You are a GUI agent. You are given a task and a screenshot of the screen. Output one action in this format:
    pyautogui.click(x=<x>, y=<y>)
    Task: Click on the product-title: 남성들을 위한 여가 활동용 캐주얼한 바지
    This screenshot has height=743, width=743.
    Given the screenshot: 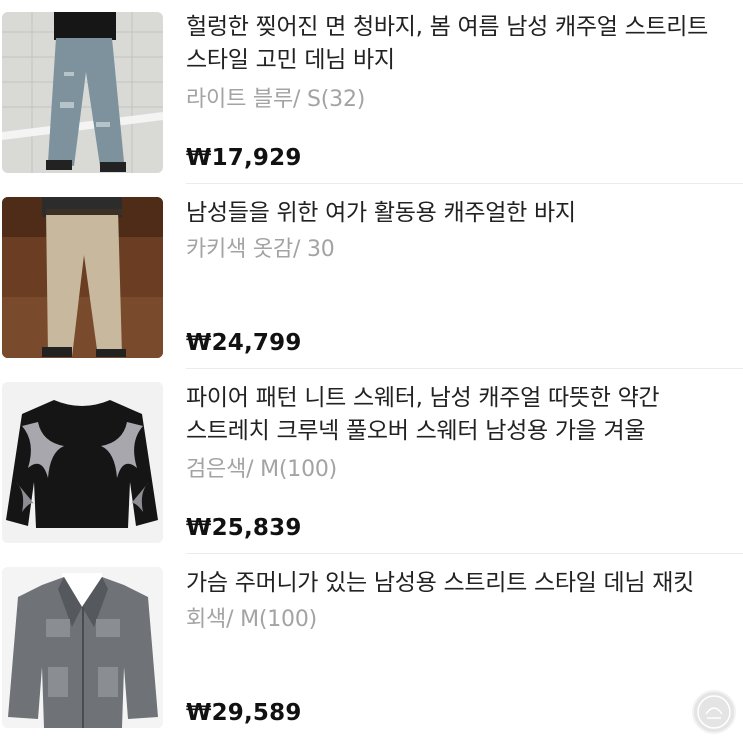 What is the action you would take?
    pyautogui.click(x=463, y=213)
    